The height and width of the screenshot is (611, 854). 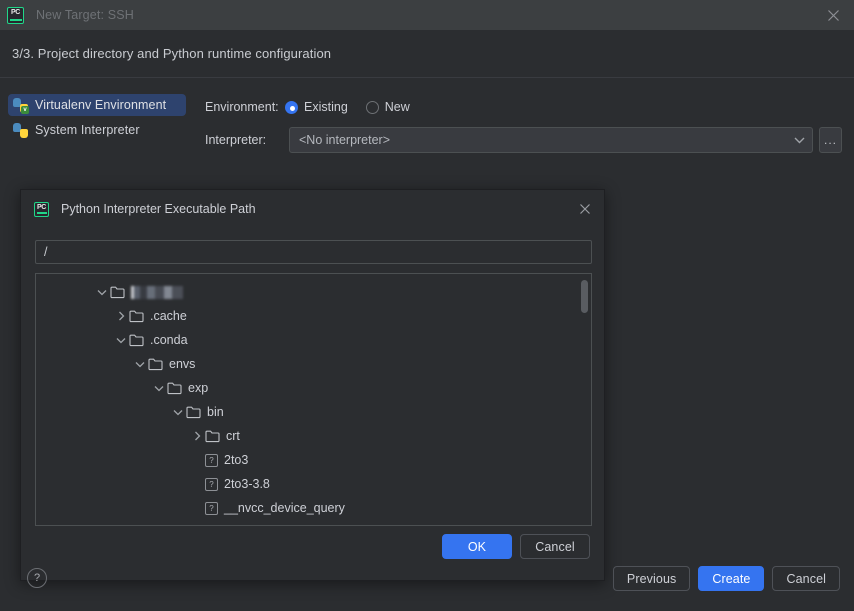 I want to click on file-tree-scrollbar-thumb, so click(x=584, y=296).